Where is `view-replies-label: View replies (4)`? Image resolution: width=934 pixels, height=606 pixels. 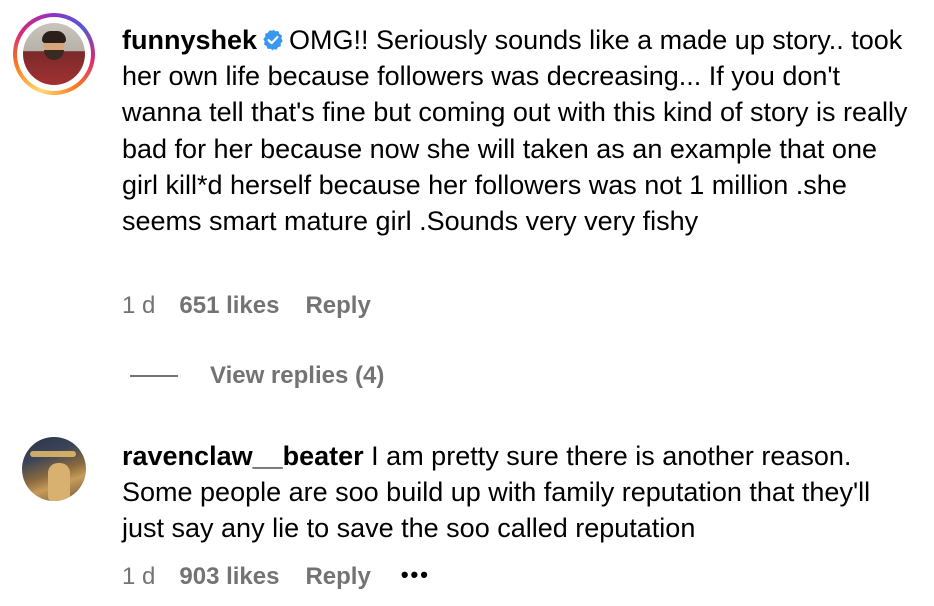
view-replies-label: View replies (4) is located at coordinates (297, 376).